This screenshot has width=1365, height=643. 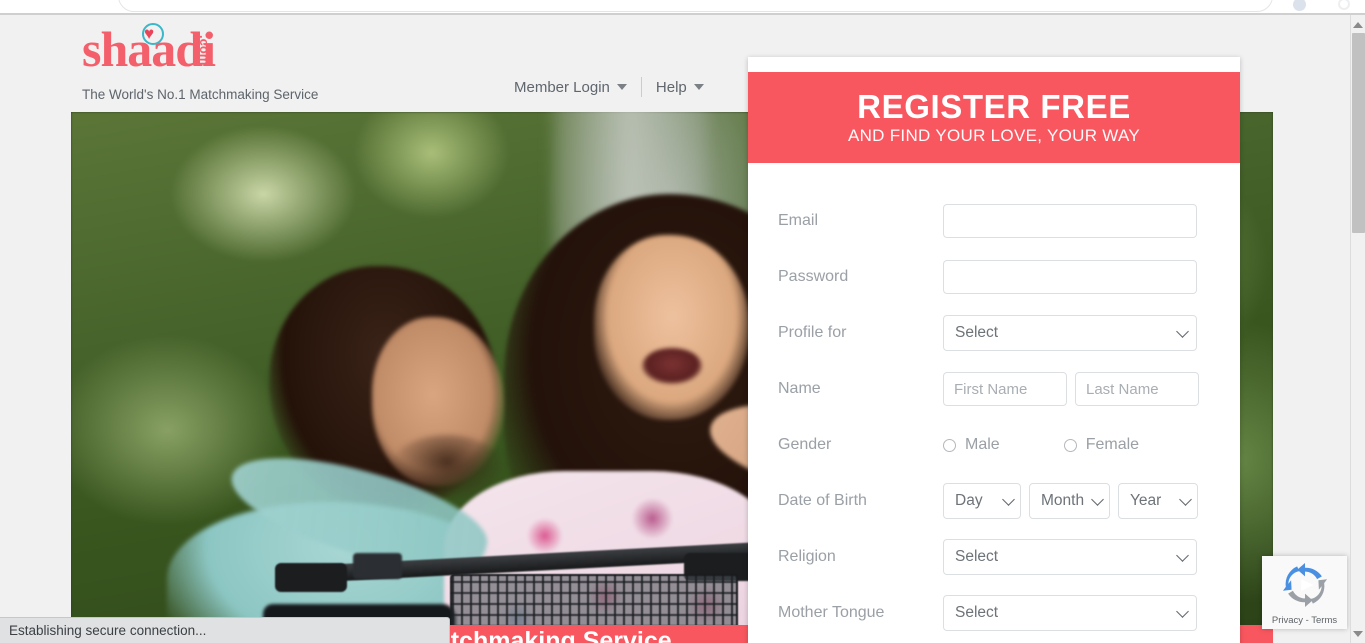 I want to click on browser-scrollbar, so click(x=1357, y=329).